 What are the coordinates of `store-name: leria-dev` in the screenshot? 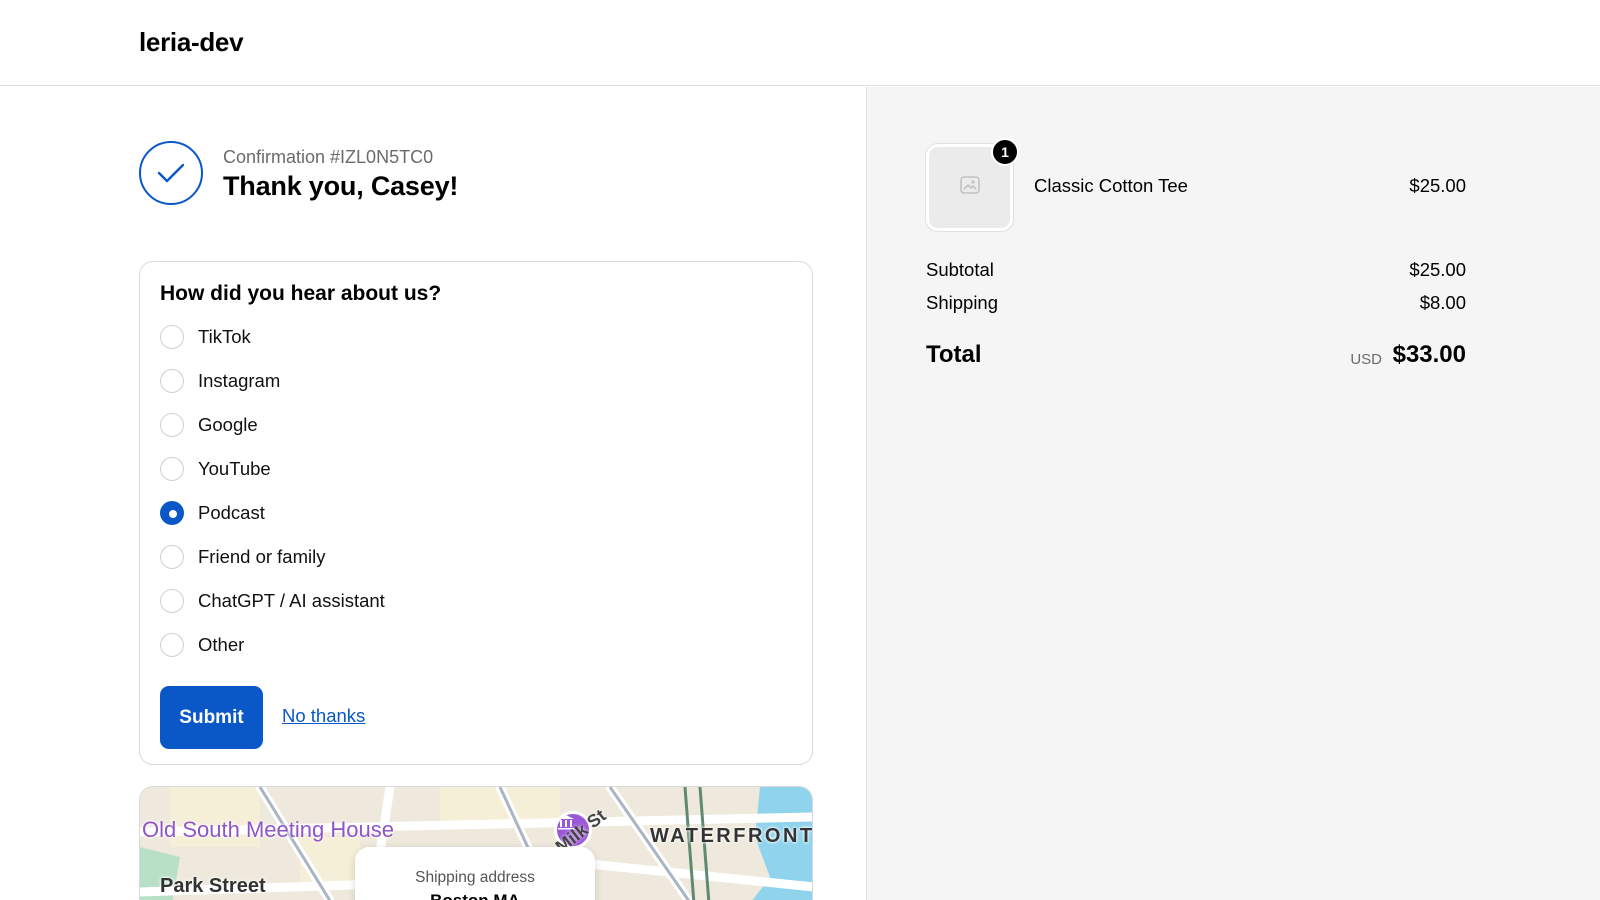 It's located at (191, 42).